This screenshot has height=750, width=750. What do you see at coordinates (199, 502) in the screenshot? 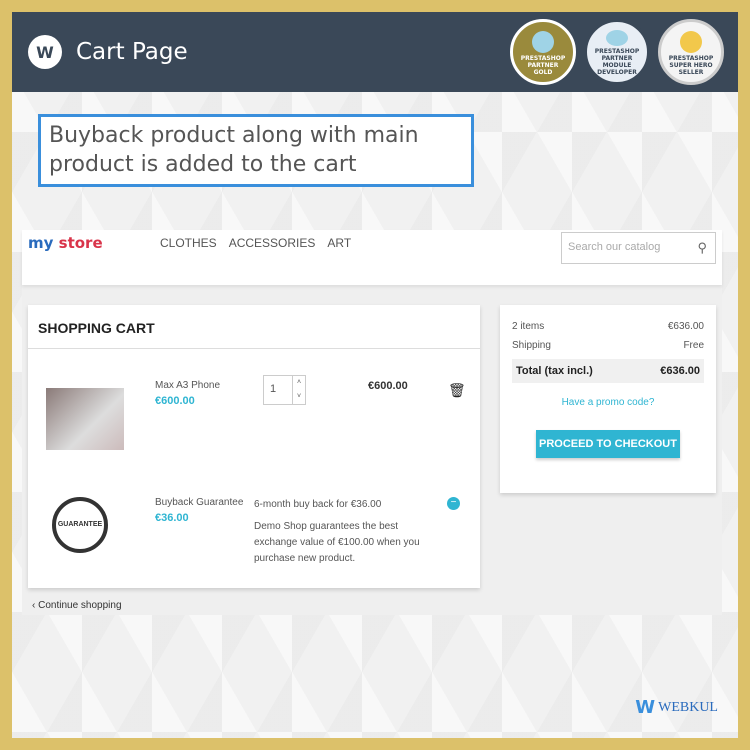
I see `item-name: Buyback Guarantee` at bounding box center [199, 502].